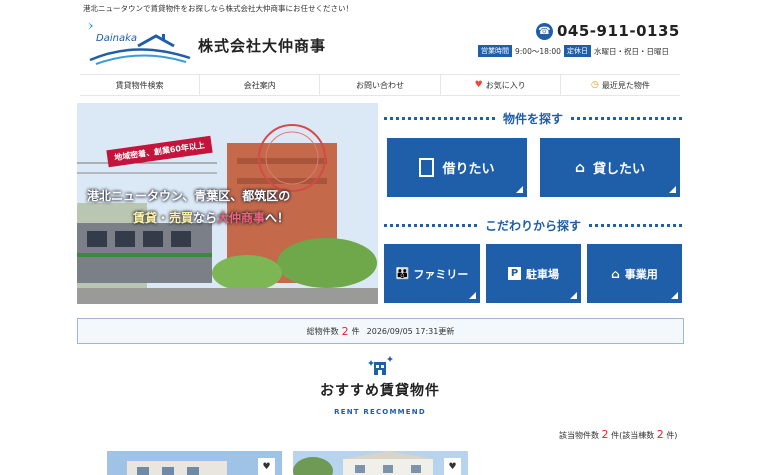 Image resolution: width=760 pixels, height=475 pixels. What do you see at coordinates (544, 31) in the screenshot?
I see `phone-icon: ☎` at bounding box center [544, 31].